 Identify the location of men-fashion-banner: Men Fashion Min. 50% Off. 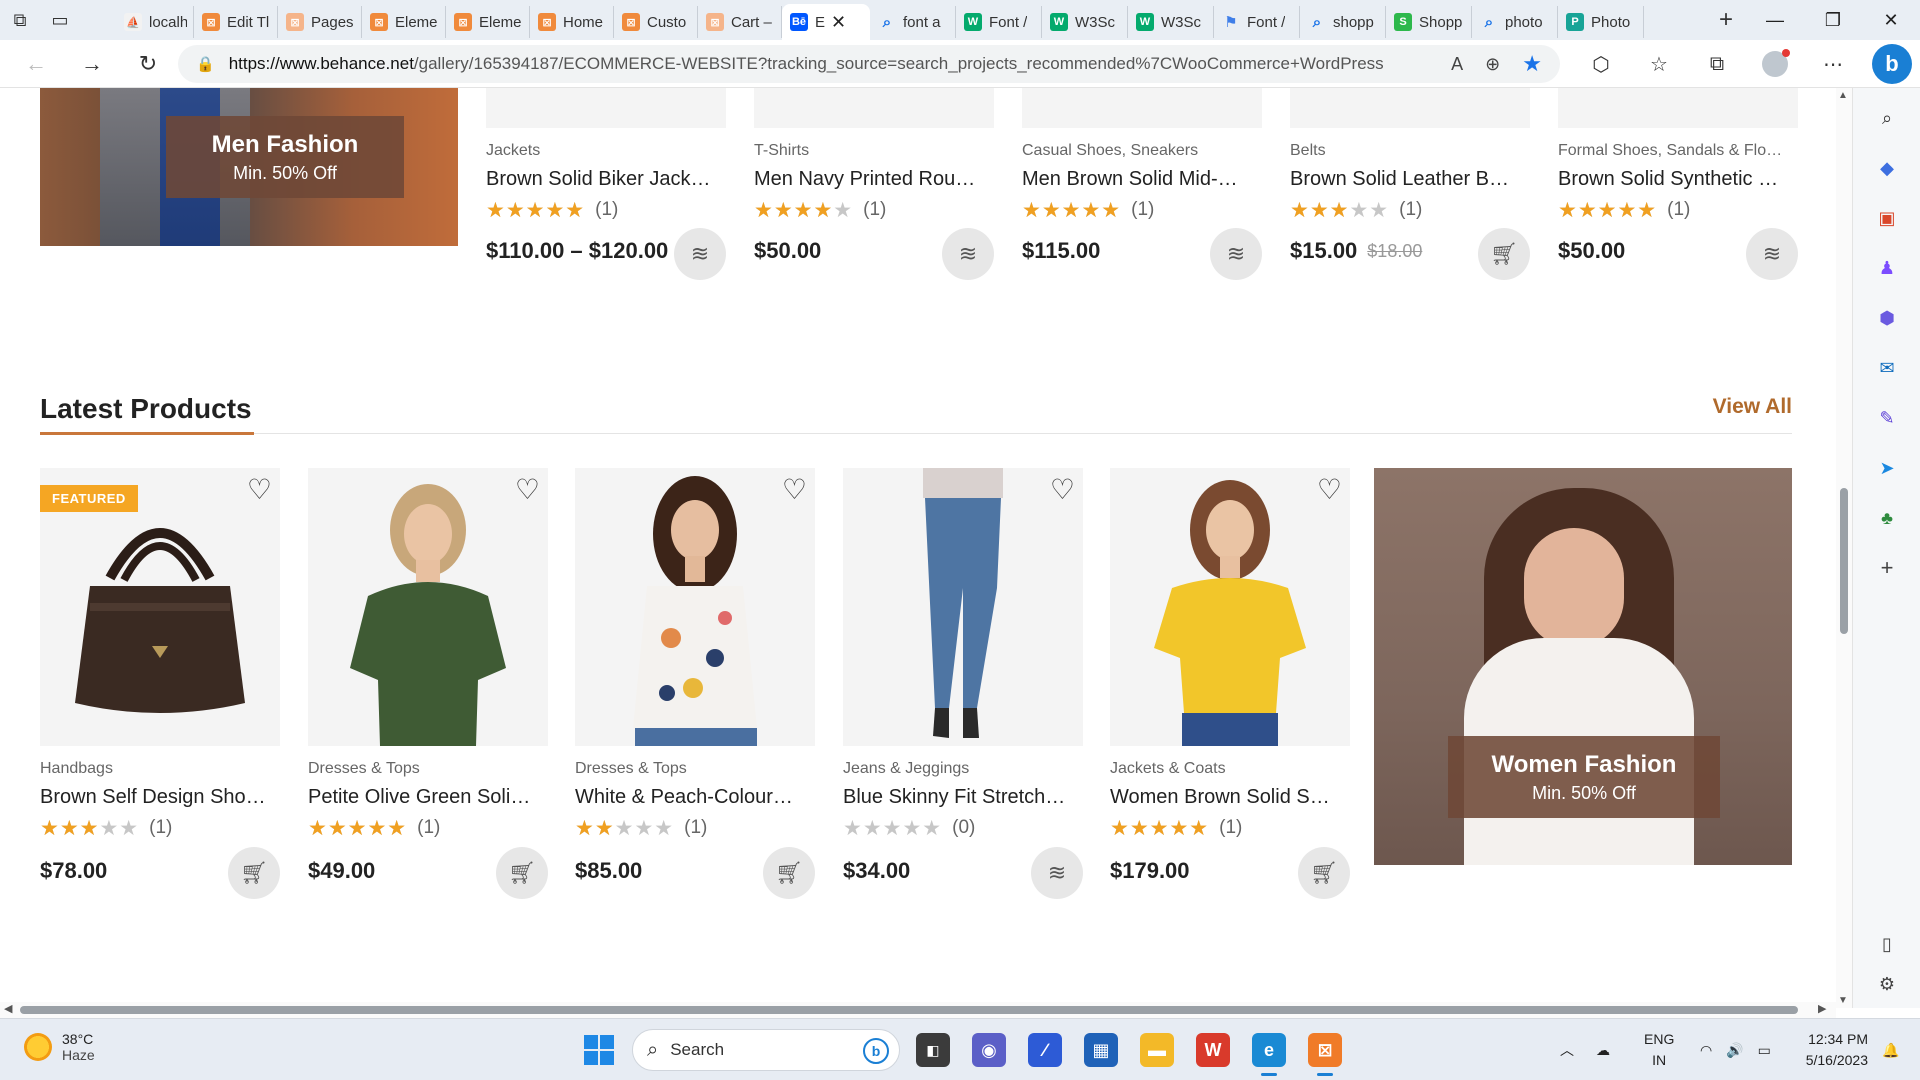
(249, 167).